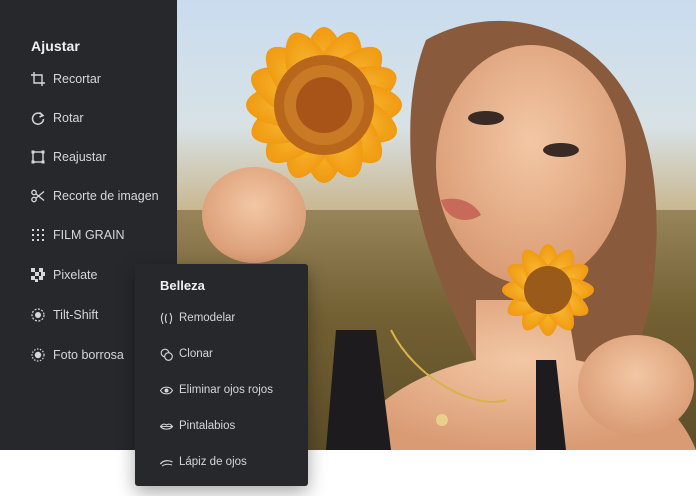  What do you see at coordinates (38, 196) in the screenshot?
I see `scissors-icon` at bounding box center [38, 196].